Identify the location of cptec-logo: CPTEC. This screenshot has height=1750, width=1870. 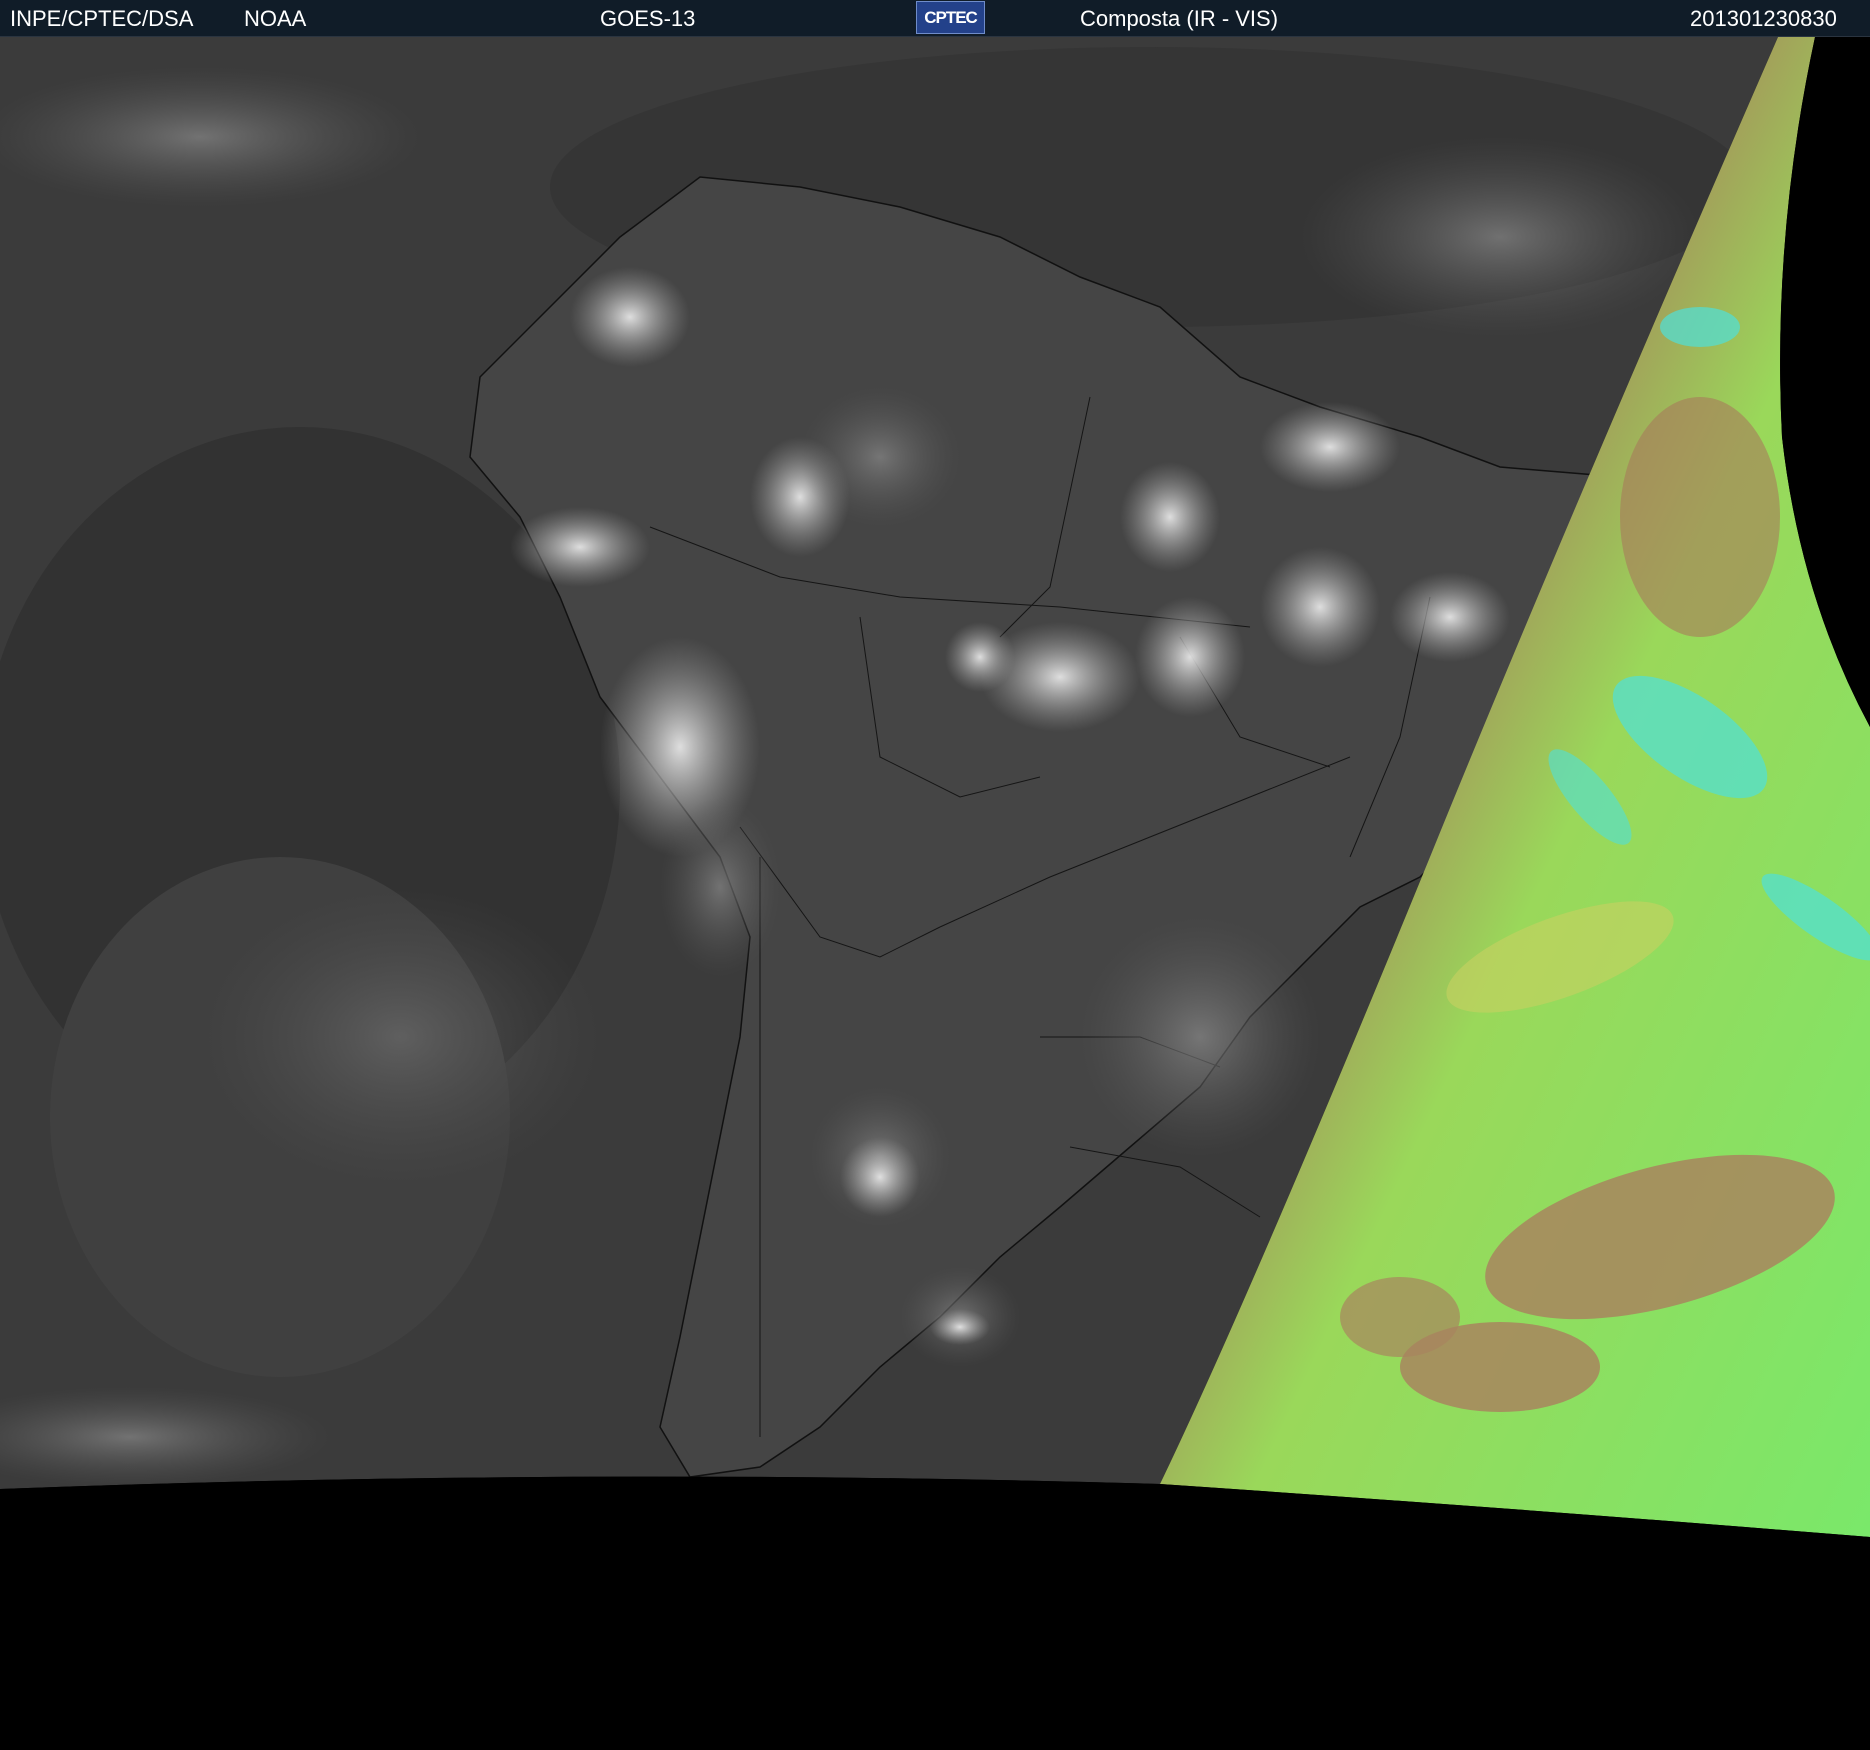
(950, 17).